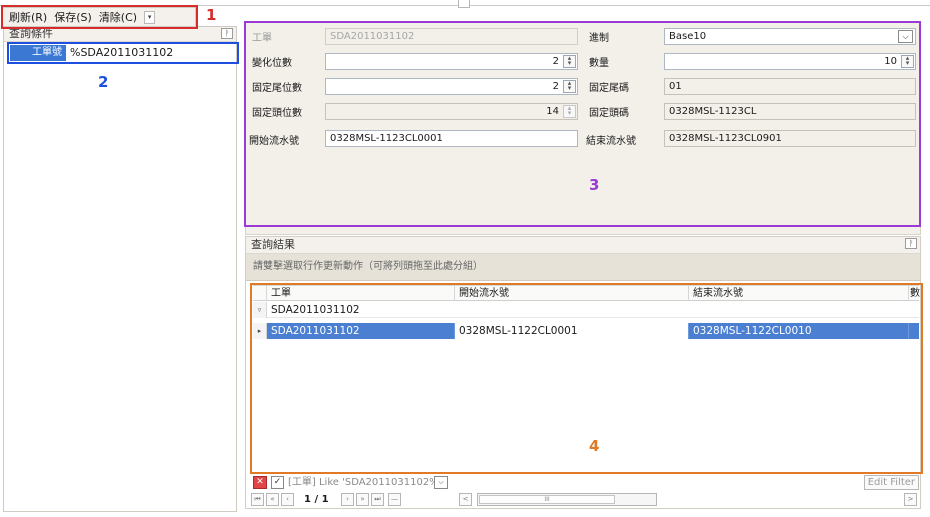  Describe the element at coordinates (377, 499) in the screenshot. I see `last-page-icon: ⏭` at that location.